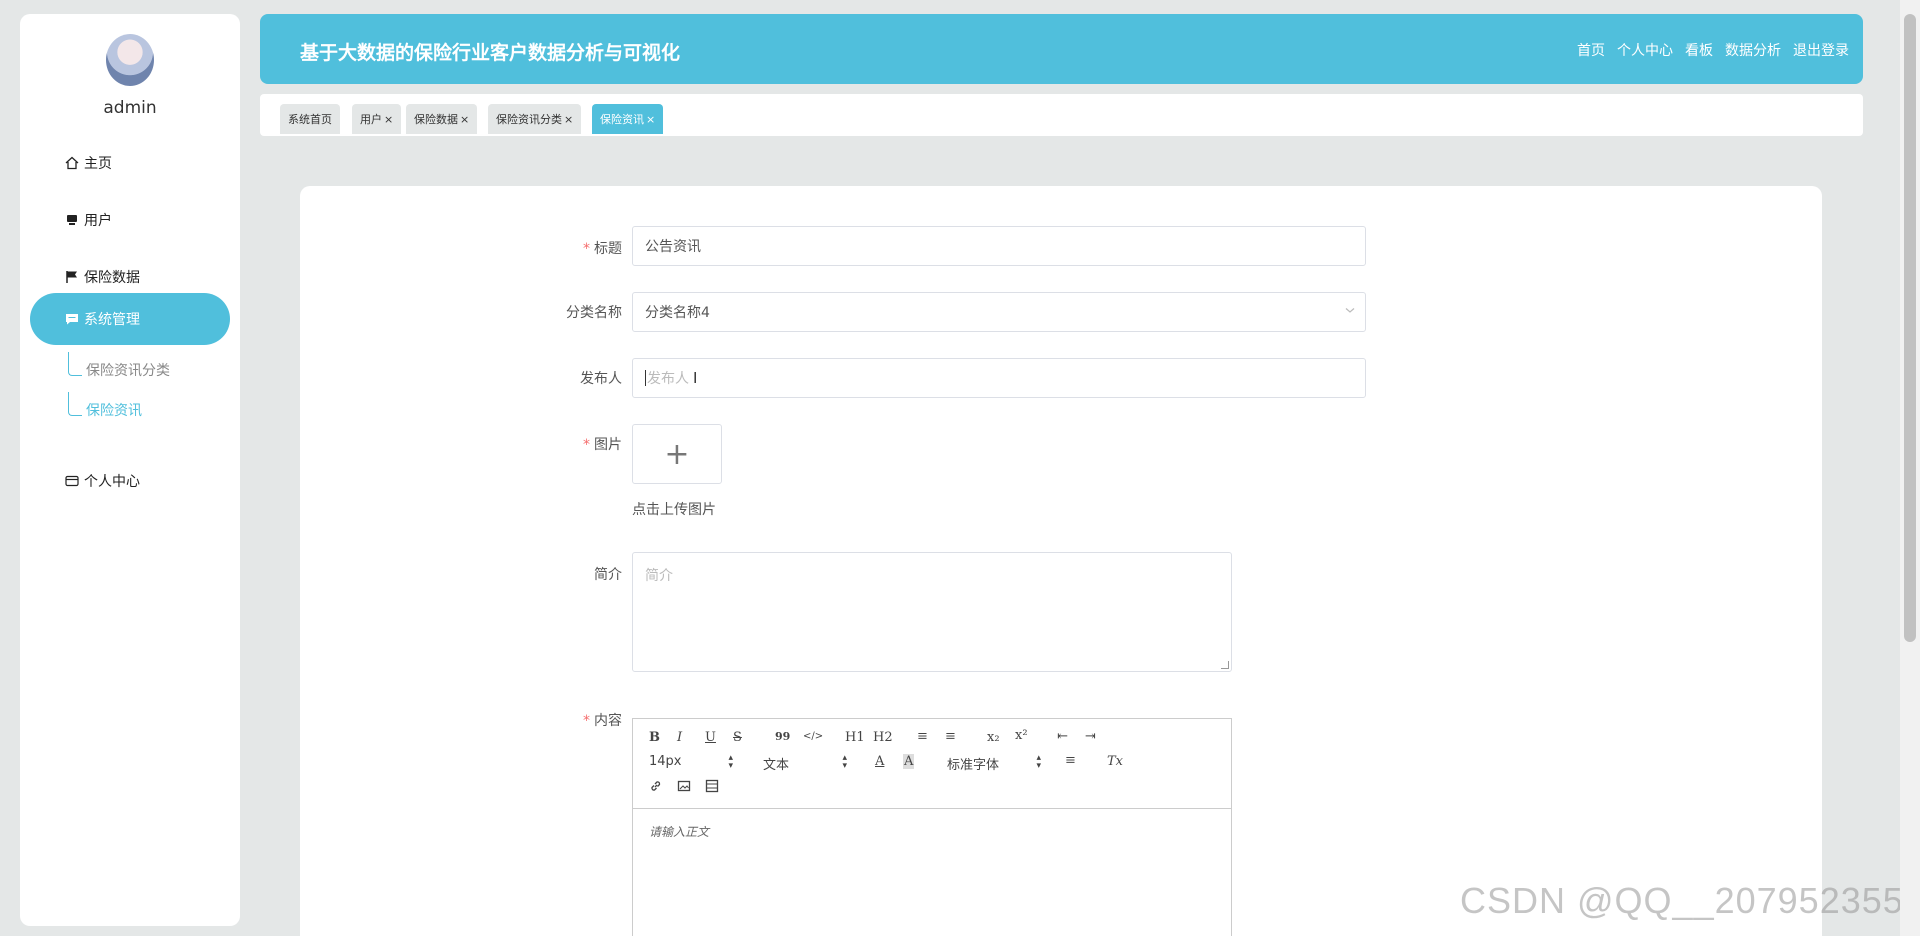 This screenshot has height=936, width=1920. I want to click on tab-news-category: 保险资讯分类 ×, so click(535, 119).